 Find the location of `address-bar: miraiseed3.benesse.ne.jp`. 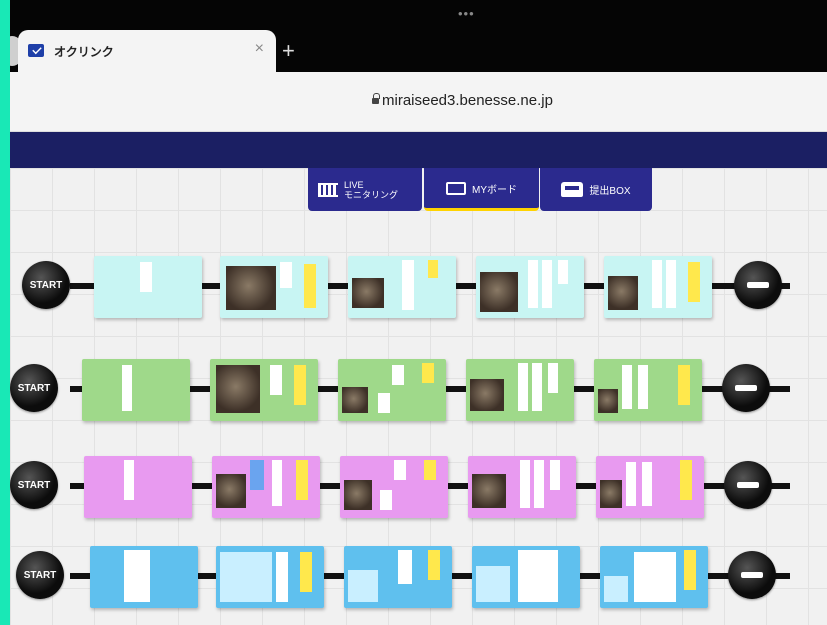

address-bar: miraiseed3.benesse.ne.jp is located at coordinates (418, 102).